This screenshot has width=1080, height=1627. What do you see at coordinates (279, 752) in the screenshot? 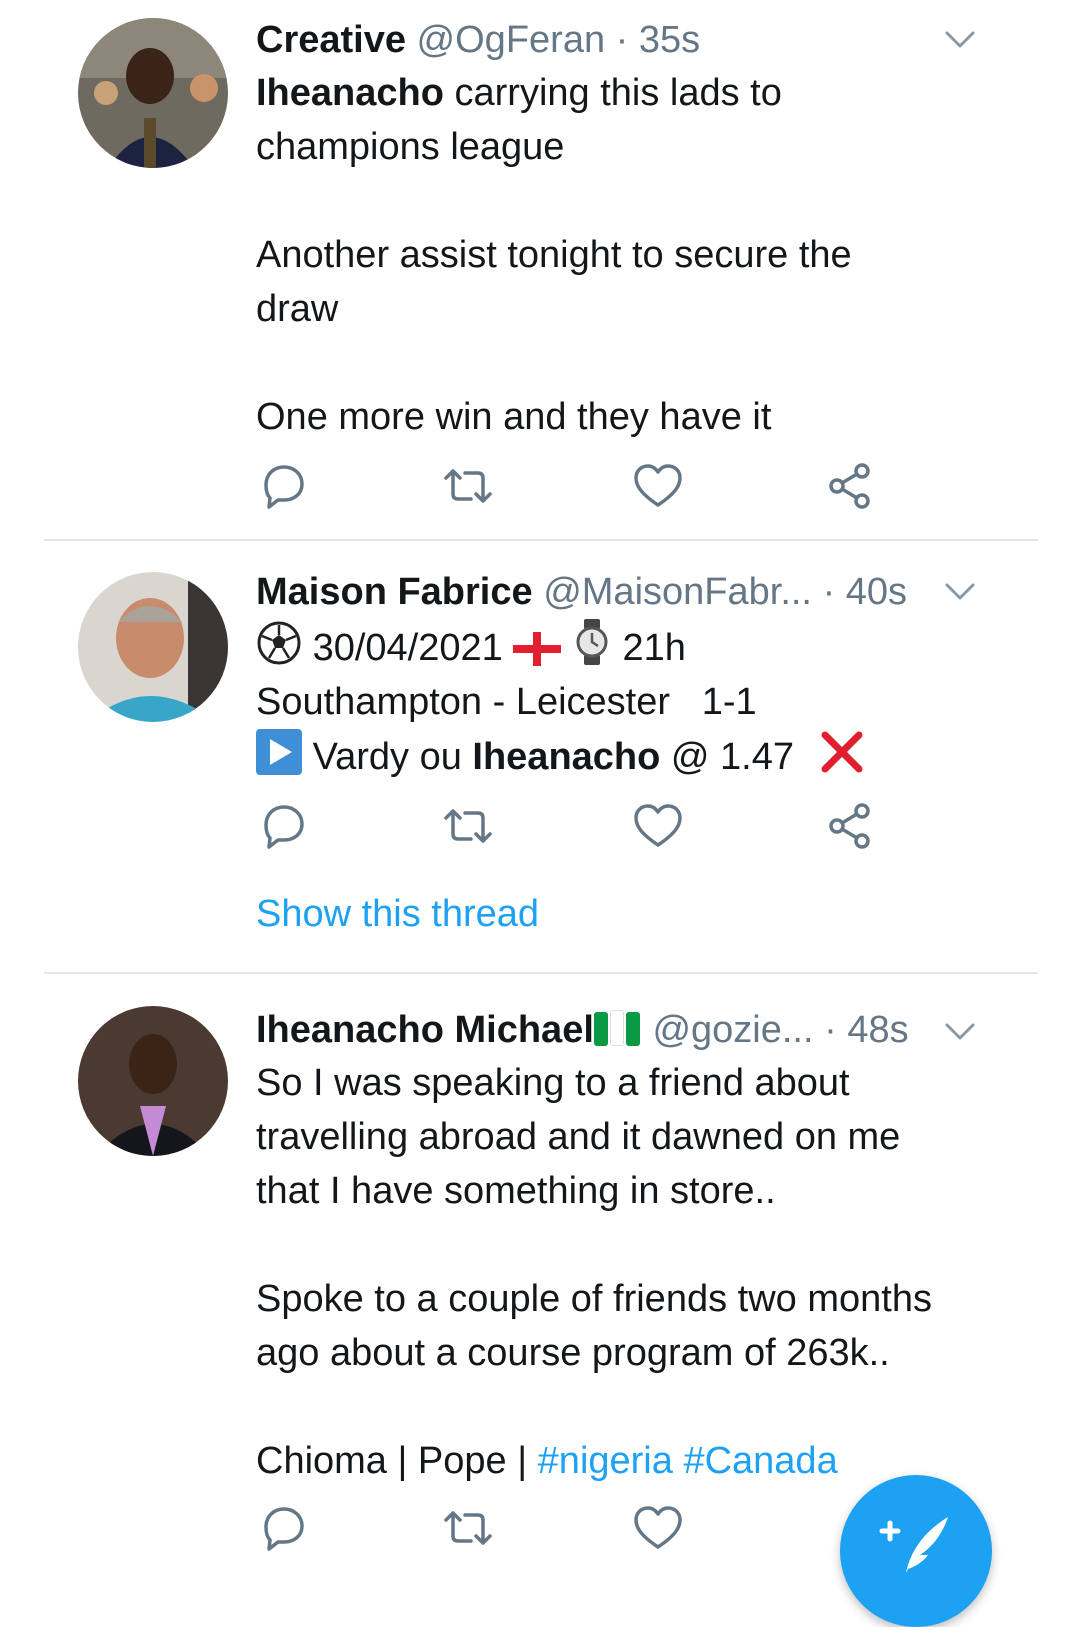
I see `play-button-icon` at bounding box center [279, 752].